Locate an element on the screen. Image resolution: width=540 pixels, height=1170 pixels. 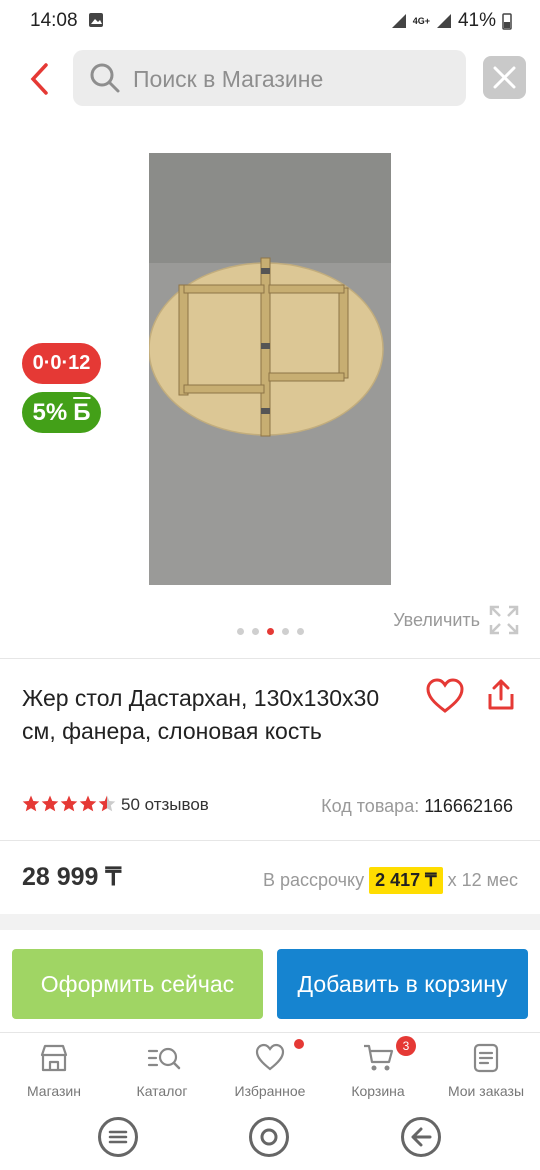
expand-icon is located at coordinates (504, 620).